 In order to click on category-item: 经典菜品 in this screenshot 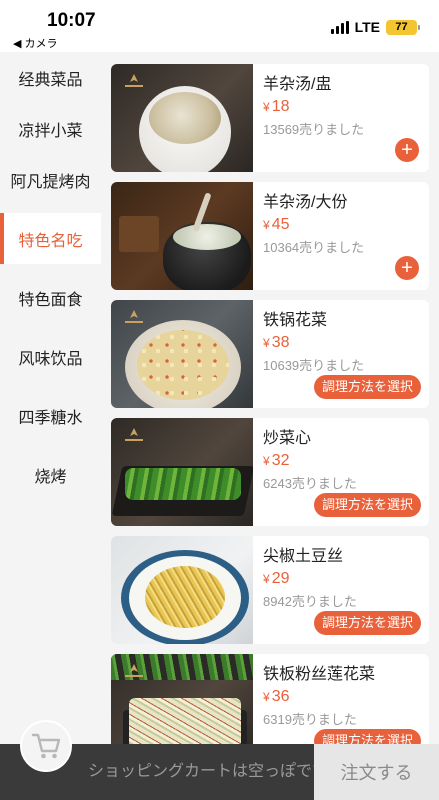, I will do `click(50, 77)`.